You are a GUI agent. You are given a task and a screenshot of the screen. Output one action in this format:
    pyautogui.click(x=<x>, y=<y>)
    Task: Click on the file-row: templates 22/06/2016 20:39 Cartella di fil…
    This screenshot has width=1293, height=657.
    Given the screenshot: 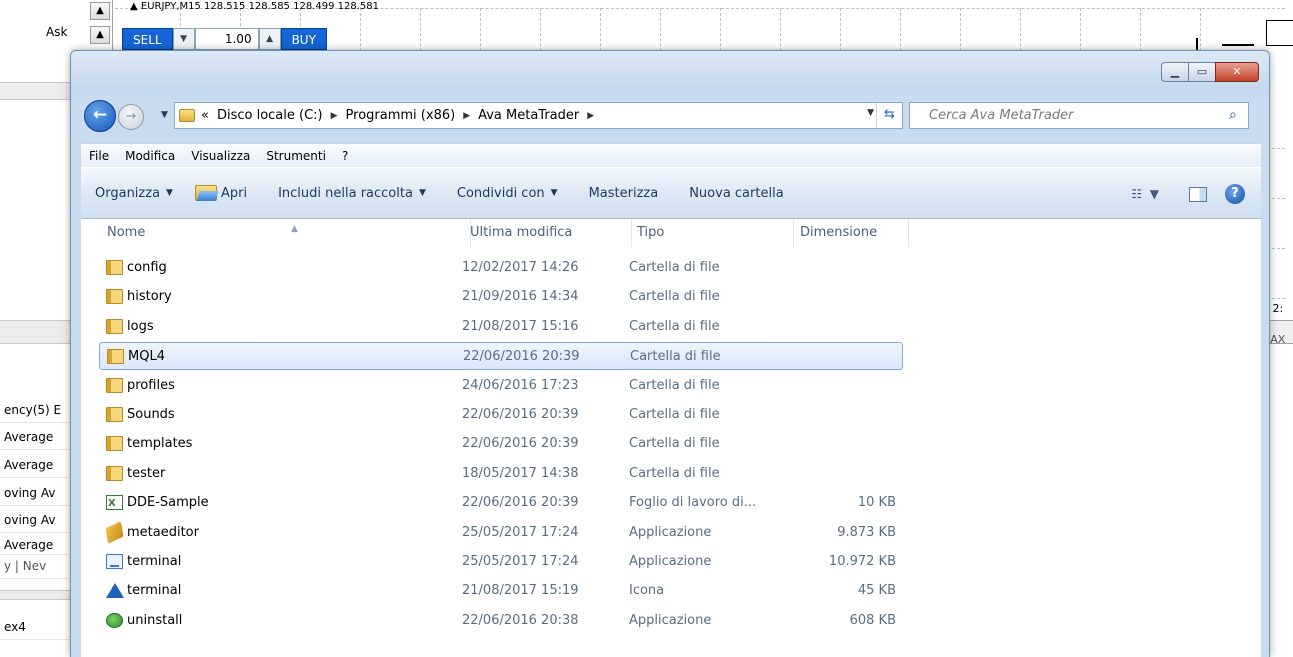 What is the action you would take?
    pyautogui.click(x=501, y=444)
    